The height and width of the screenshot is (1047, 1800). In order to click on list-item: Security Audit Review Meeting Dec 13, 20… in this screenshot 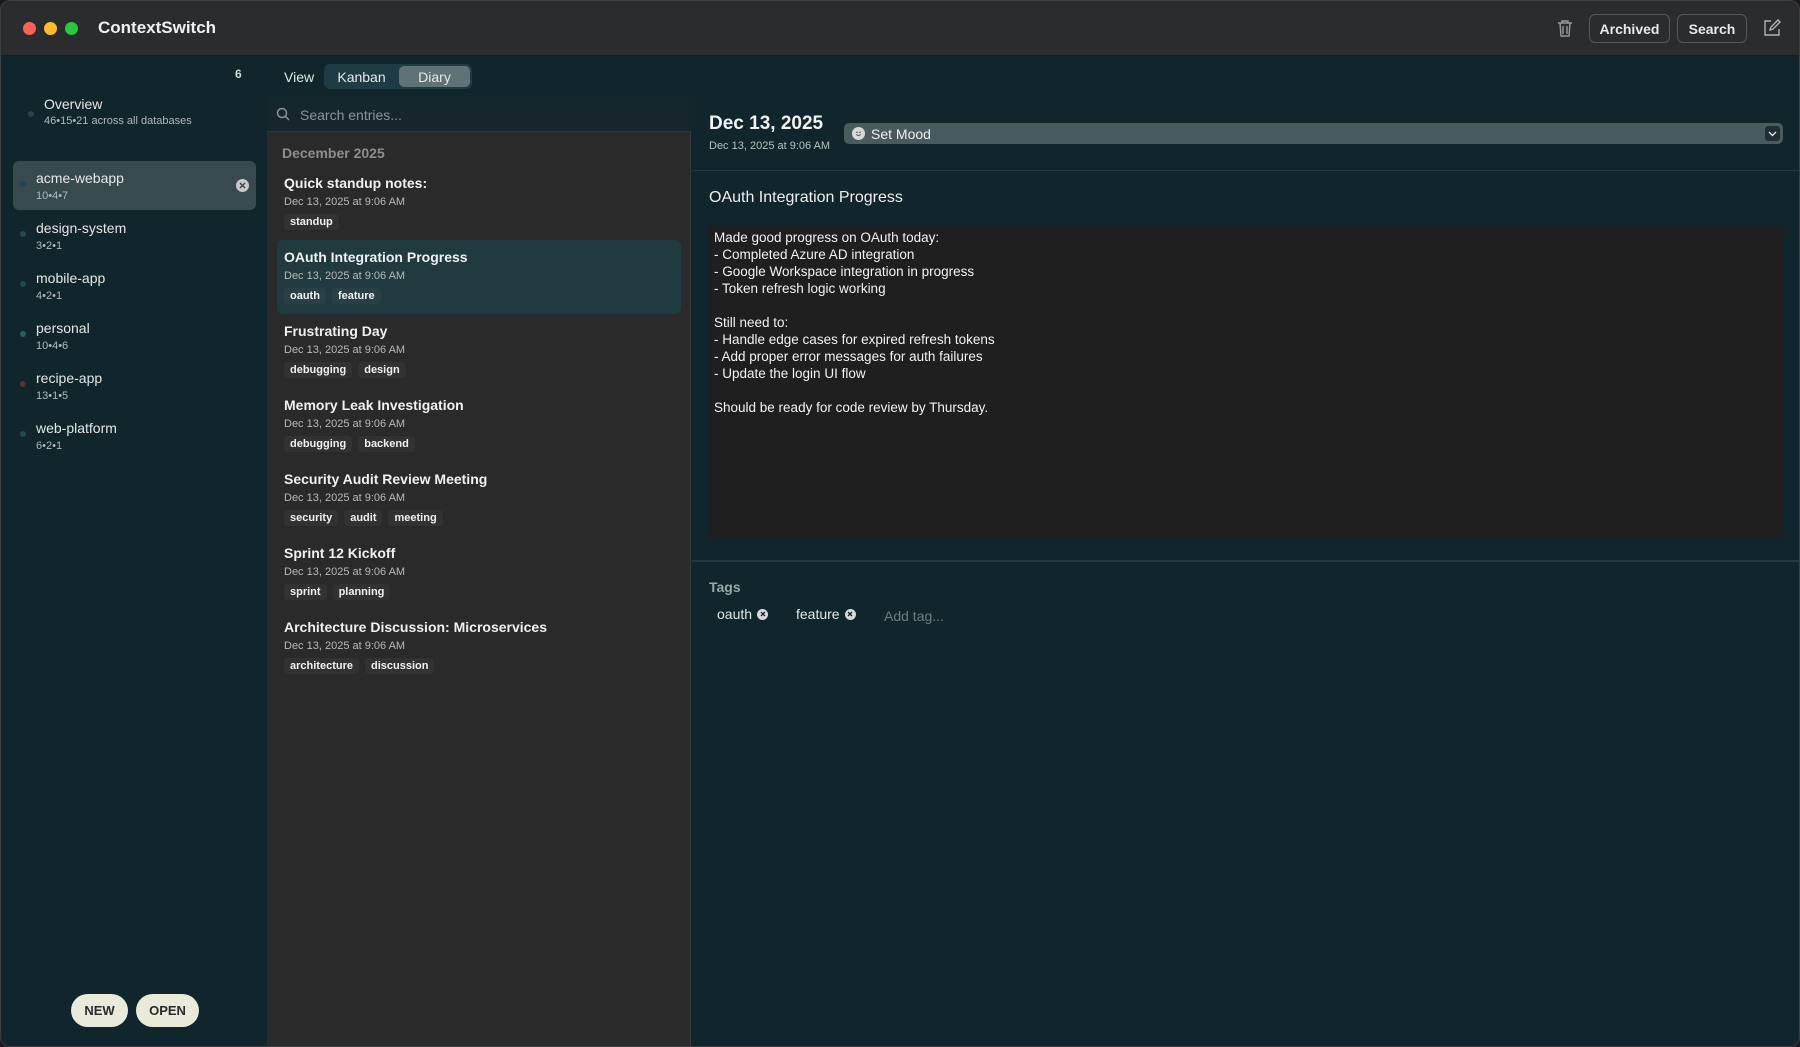, I will do `click(479, 499)`.